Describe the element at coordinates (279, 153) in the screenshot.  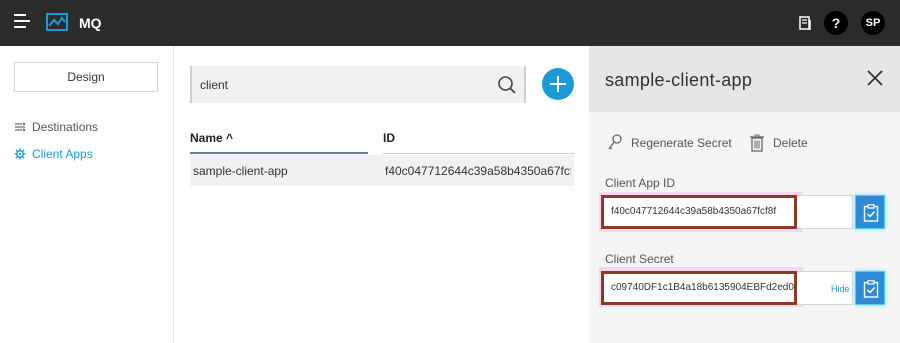
I see `sort-indicator-line` at that location.